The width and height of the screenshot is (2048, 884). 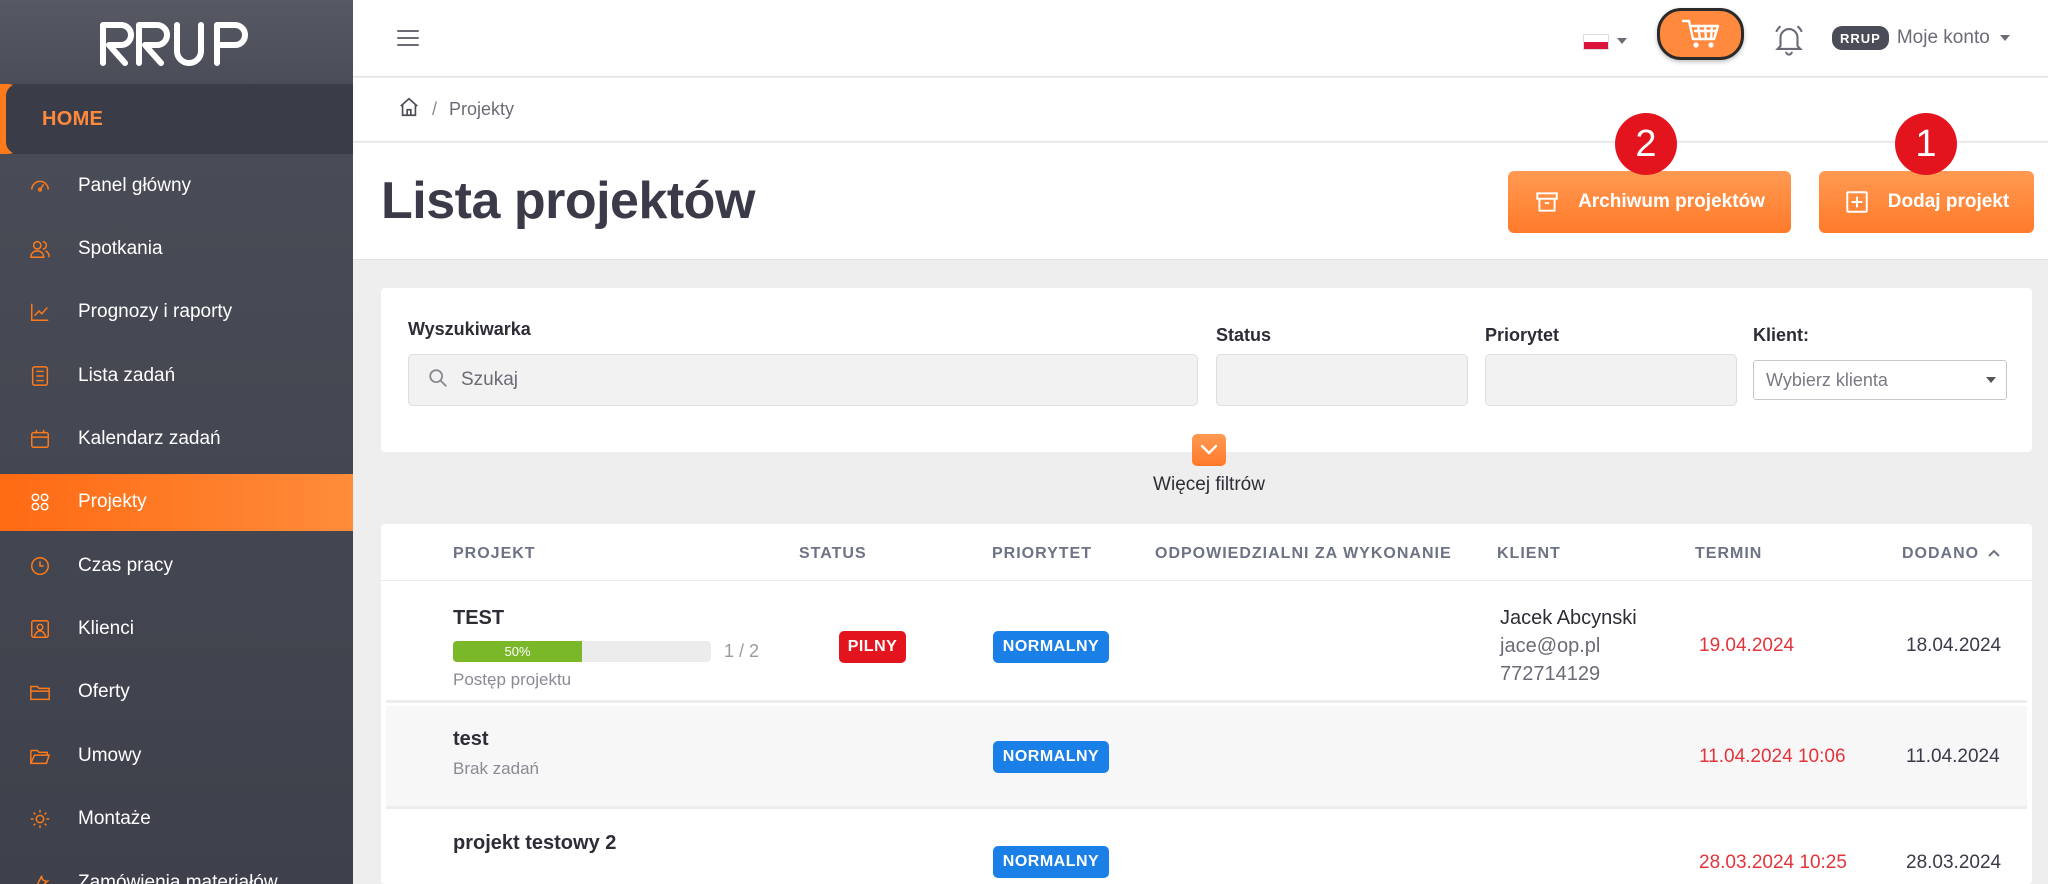 What do you see at coordinates (1568, 618) in the screenshot?
I see `client-name: Jacek Abcynski` at bounding box center [1568, 618].